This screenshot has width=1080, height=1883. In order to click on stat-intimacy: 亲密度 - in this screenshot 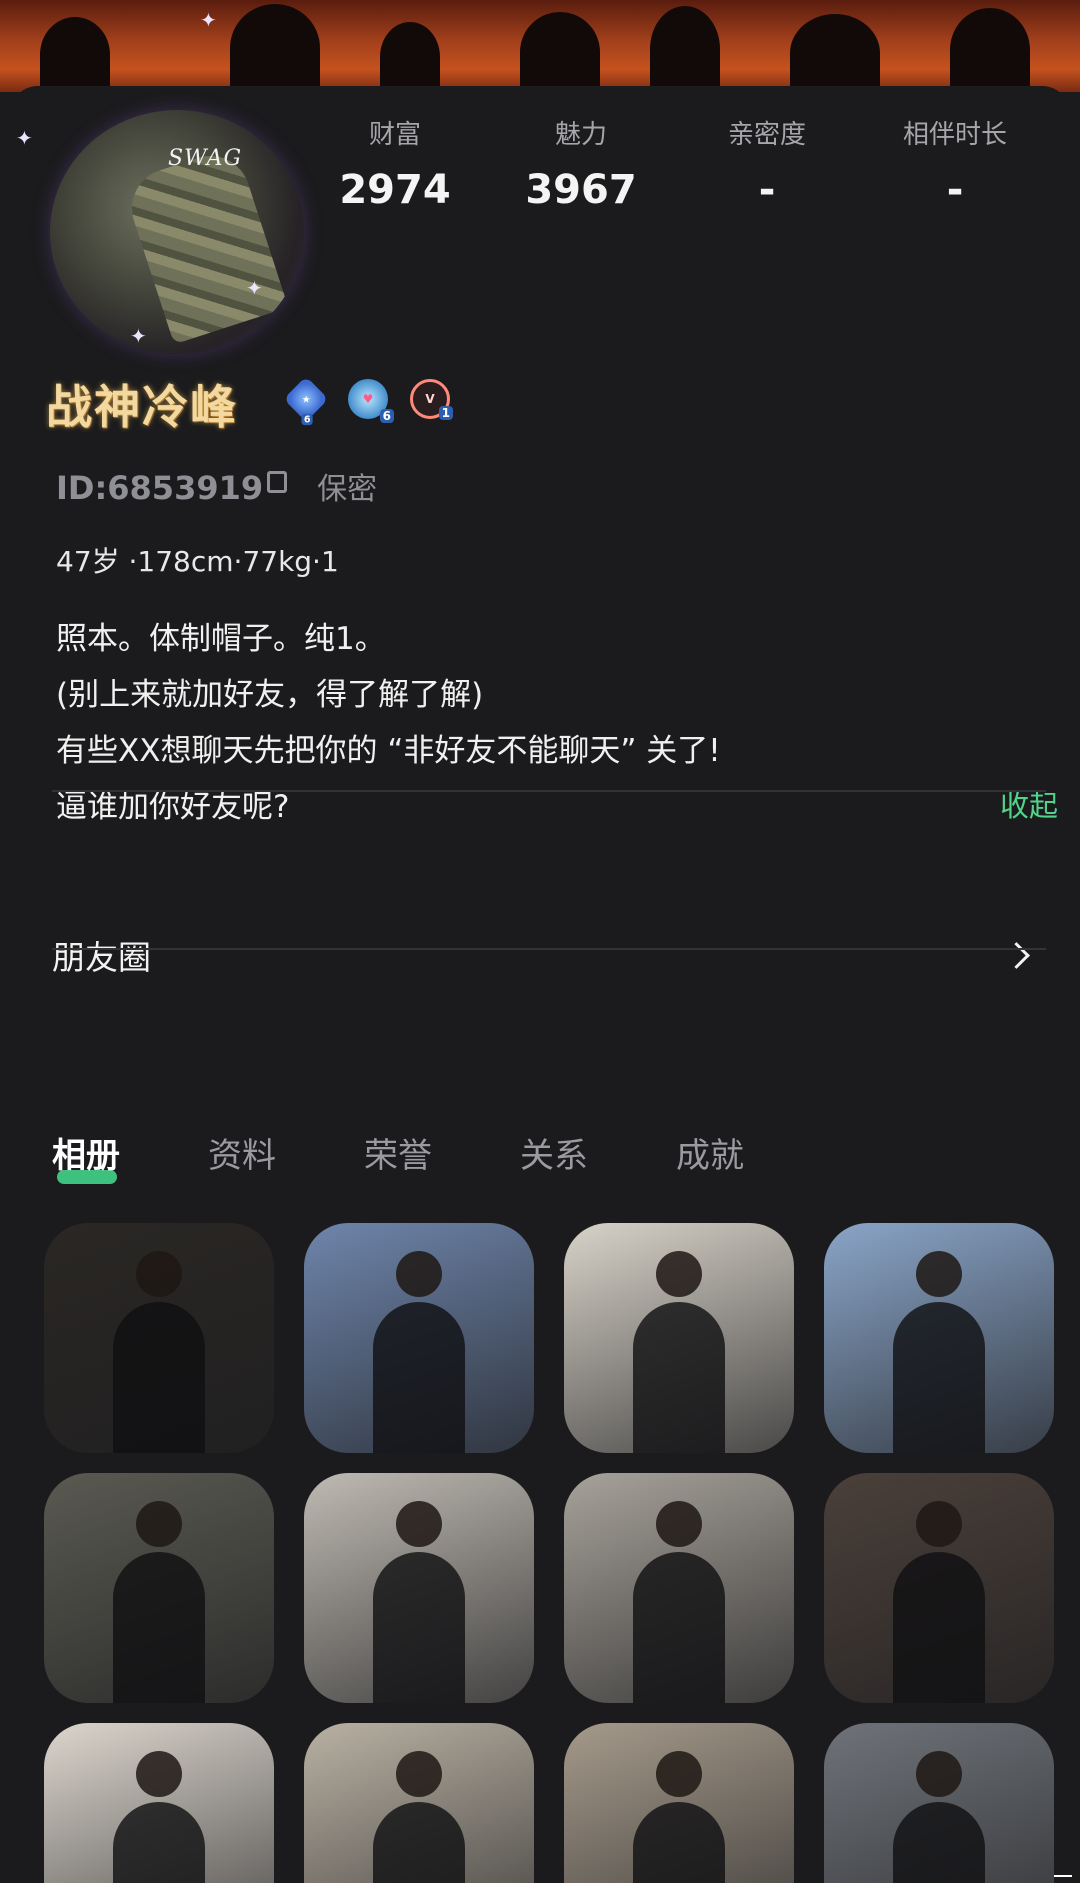, I will do `click(767, 163)`.